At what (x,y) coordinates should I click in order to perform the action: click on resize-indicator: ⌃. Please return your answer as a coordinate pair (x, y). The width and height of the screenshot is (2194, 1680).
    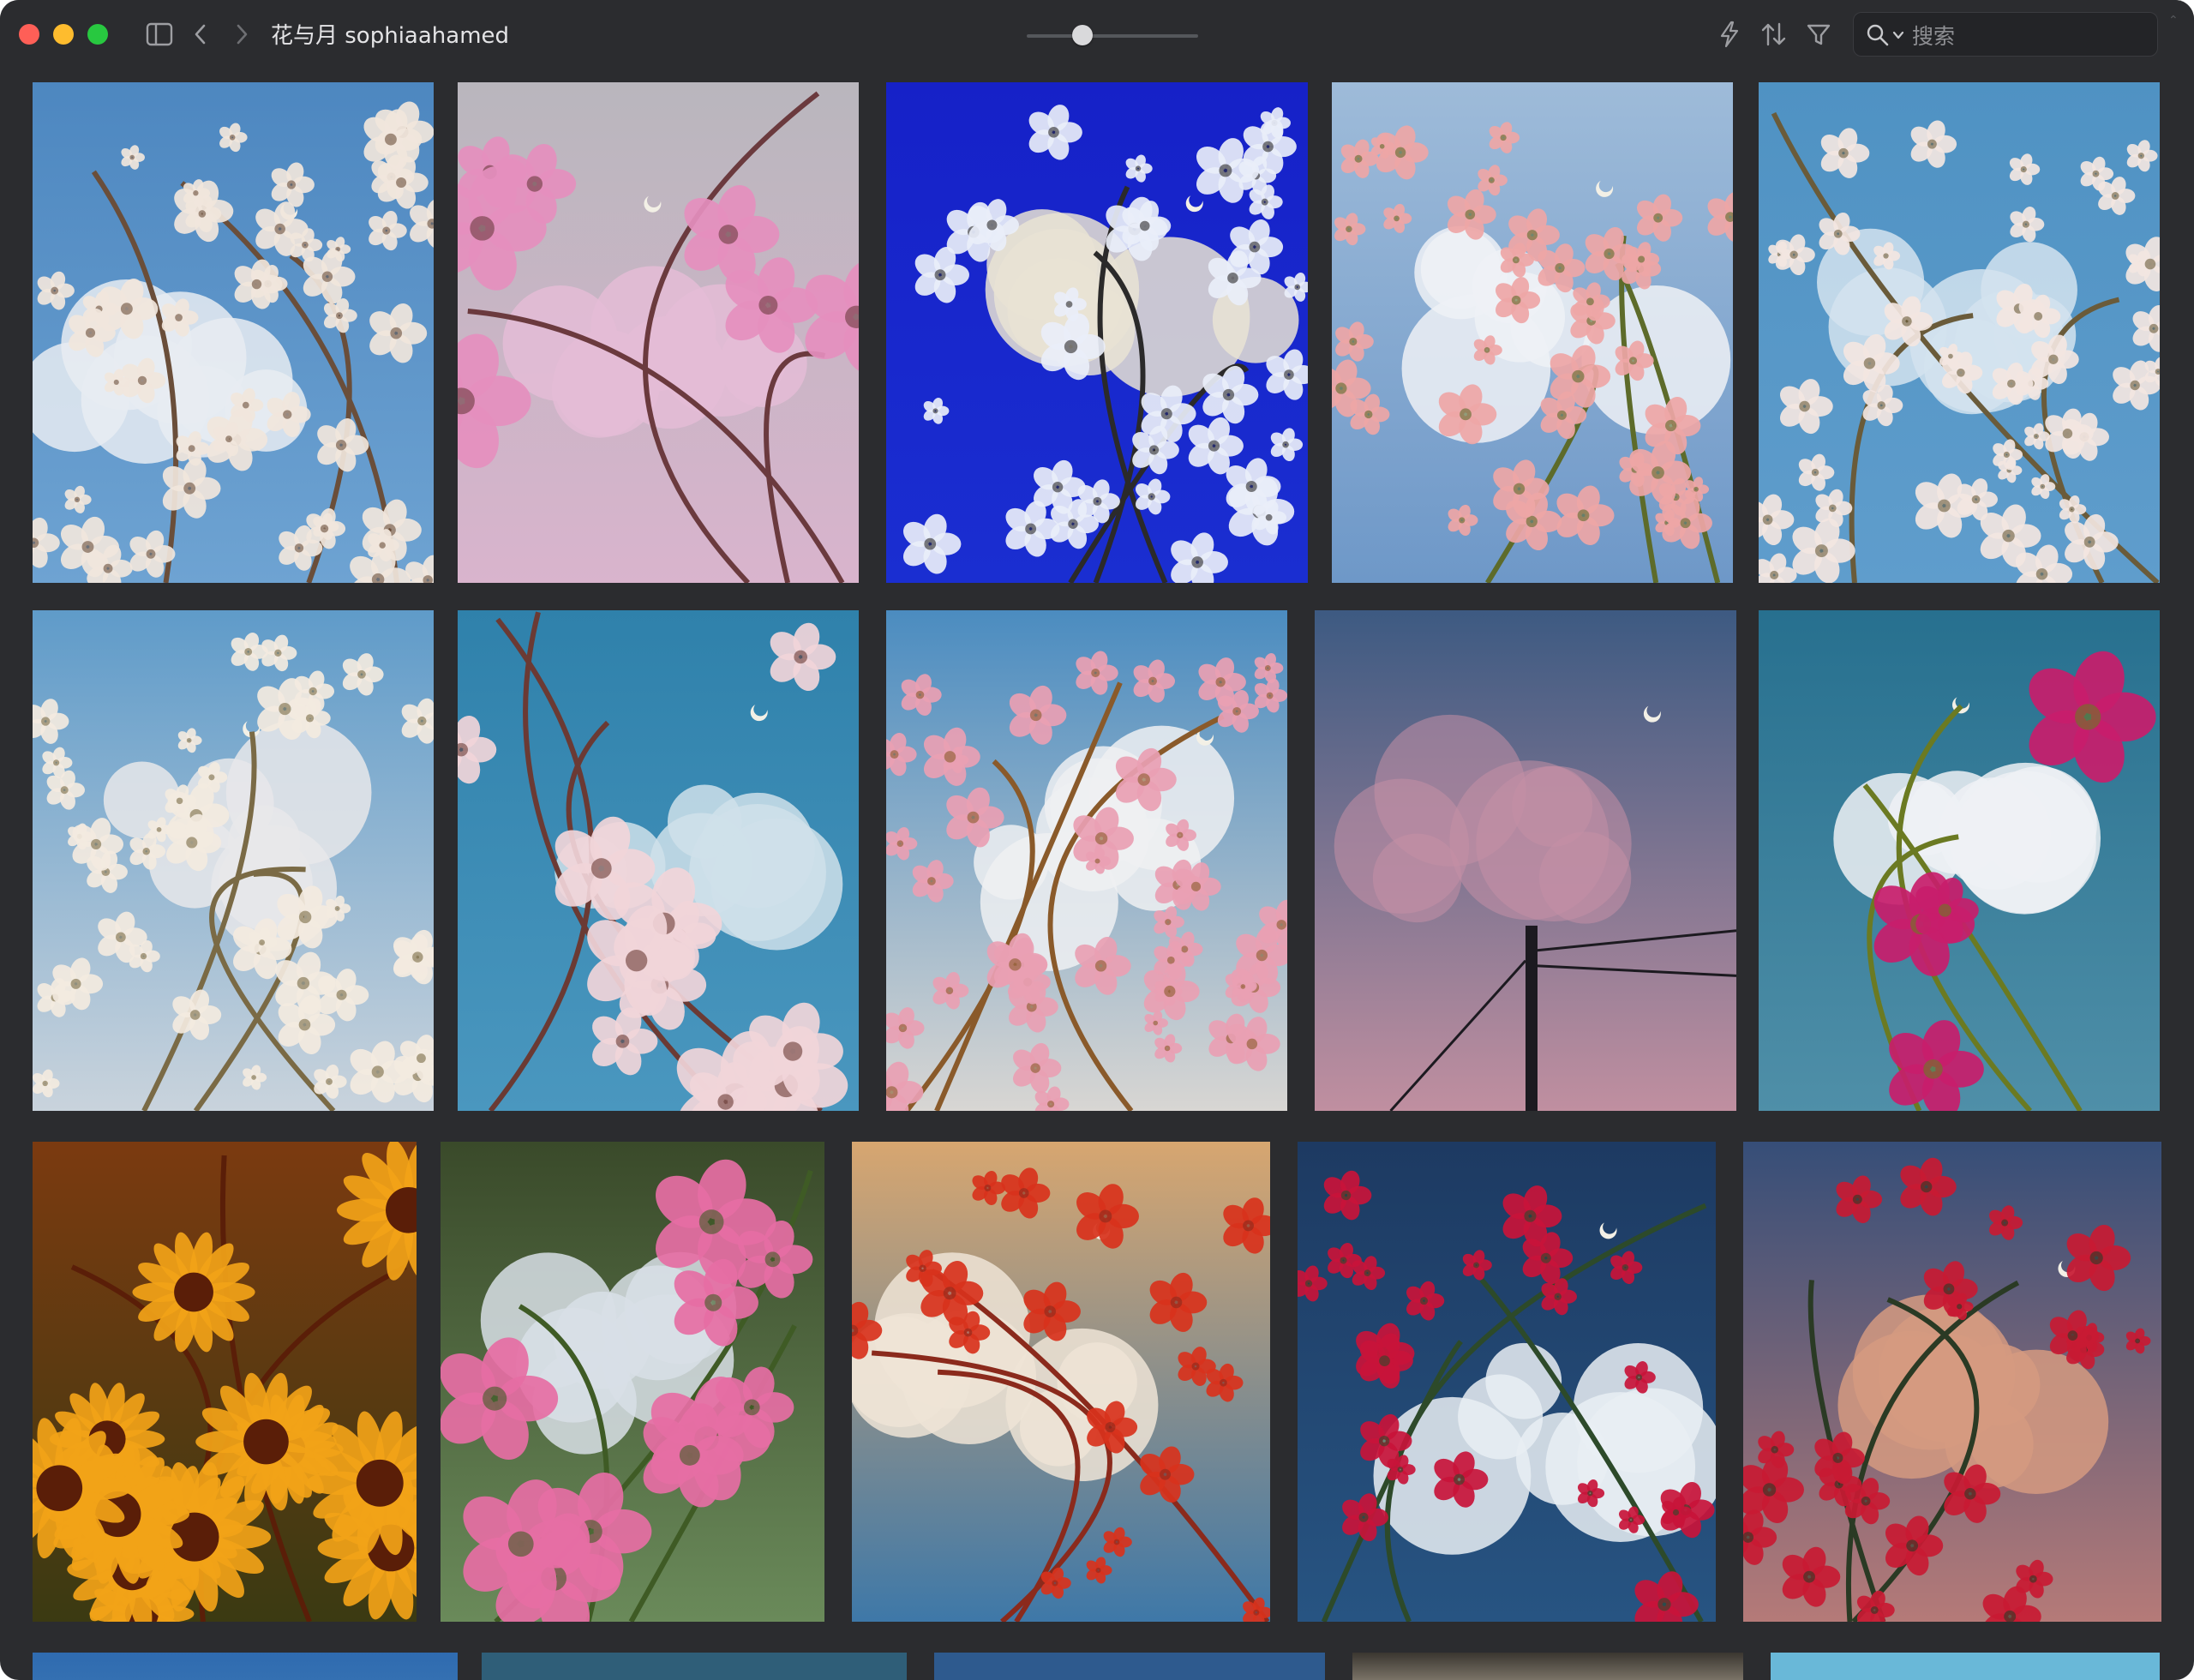
    Looking at the image, I should click on (2173, 20).